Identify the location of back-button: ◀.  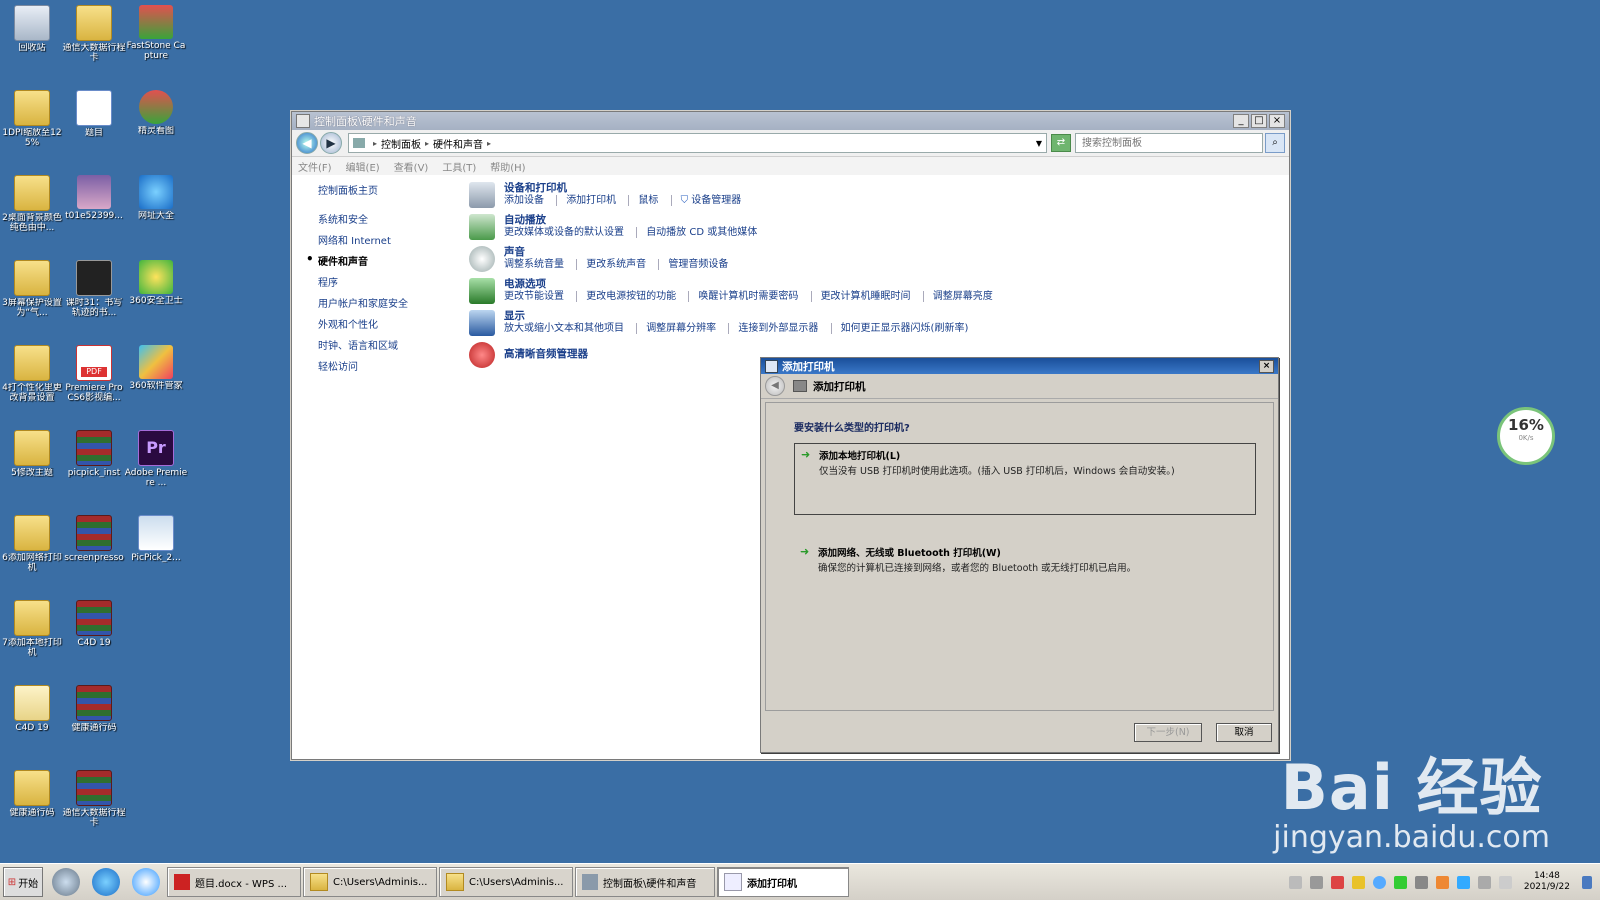
(307, 143).